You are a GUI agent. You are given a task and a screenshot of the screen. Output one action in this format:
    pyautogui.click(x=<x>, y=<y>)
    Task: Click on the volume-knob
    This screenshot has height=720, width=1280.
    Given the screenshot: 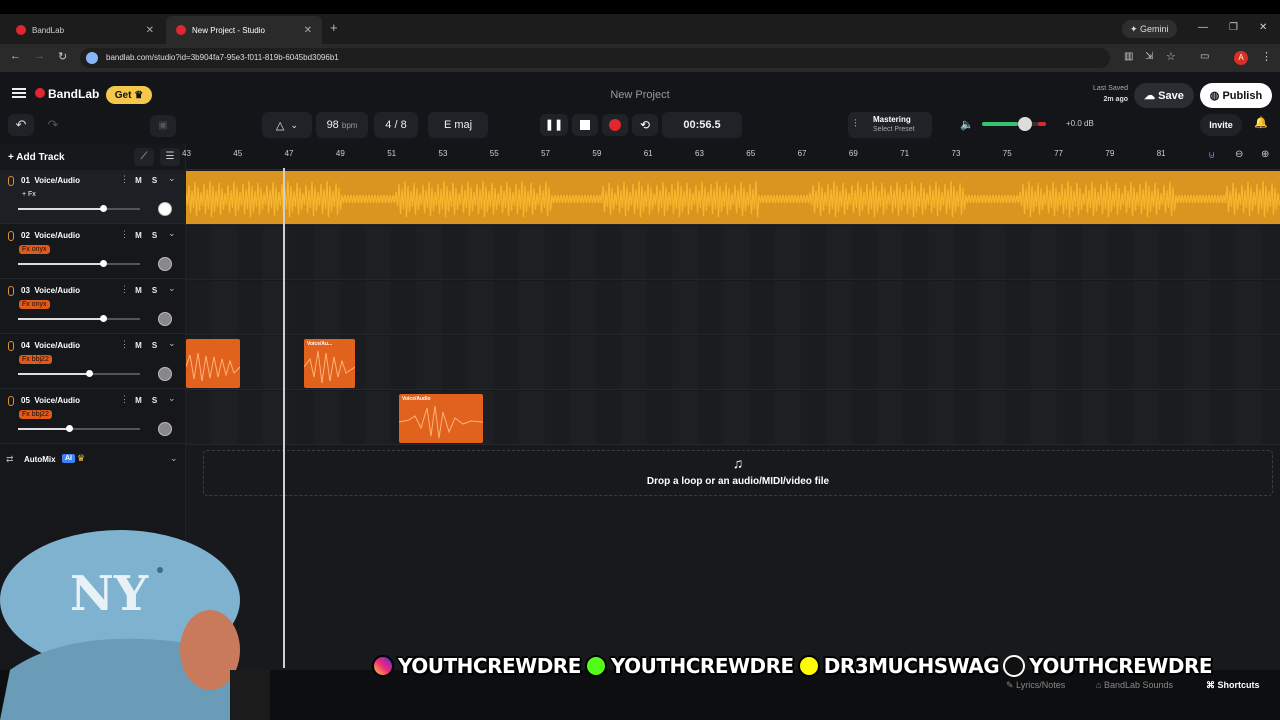 What is the action you would take?
    pyautogui.click(x=1025, y=124)
    